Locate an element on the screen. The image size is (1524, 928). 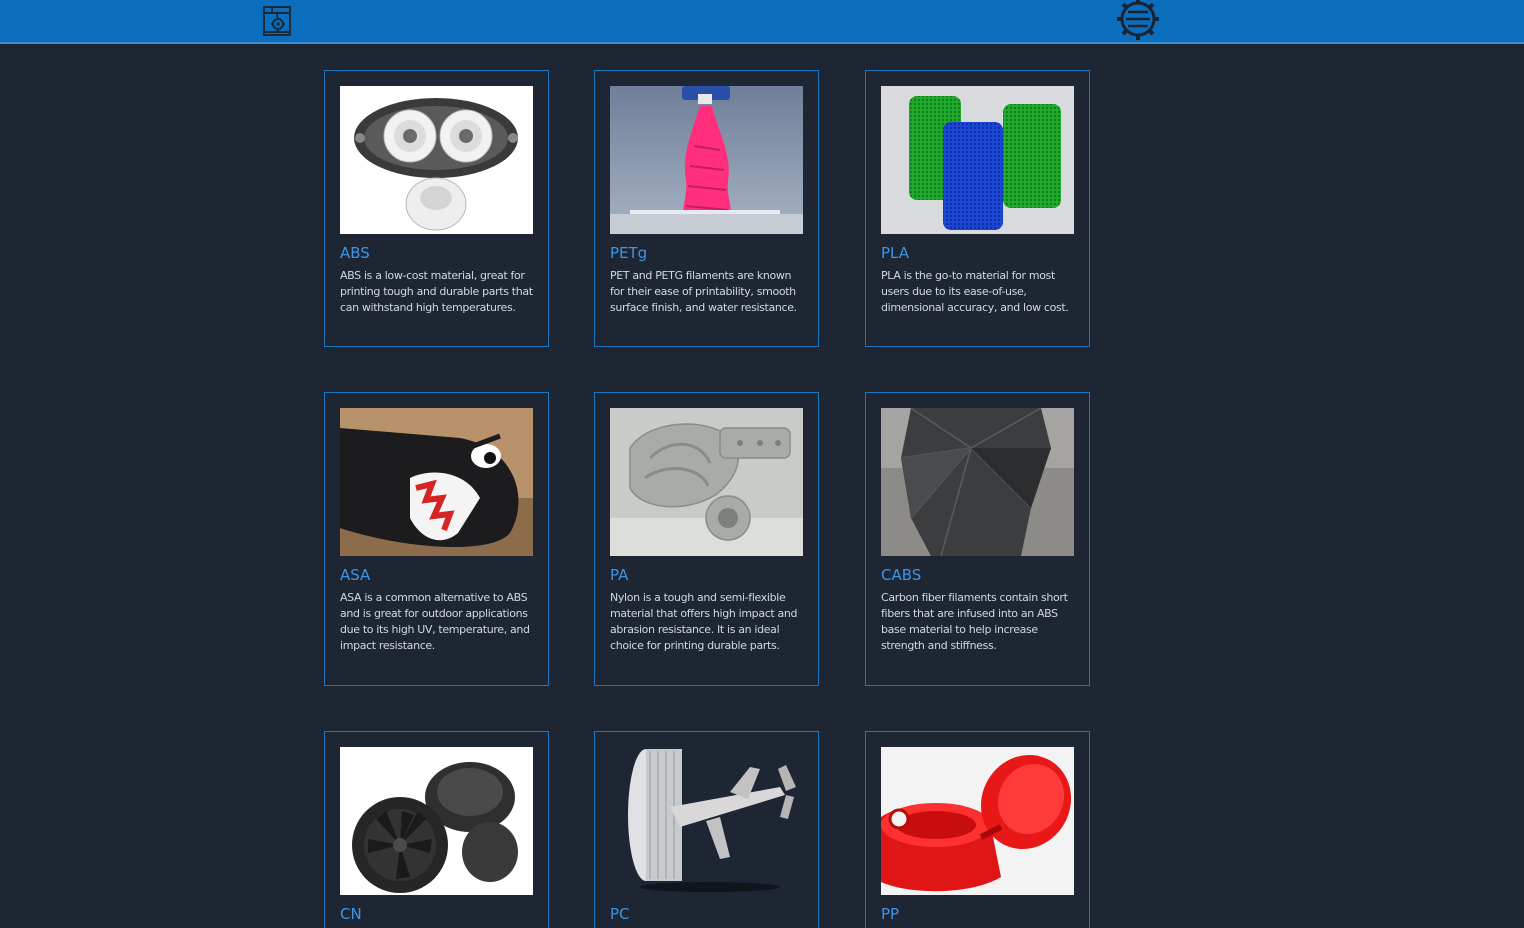
material-title: ASA is located at coordinates (355, 575).